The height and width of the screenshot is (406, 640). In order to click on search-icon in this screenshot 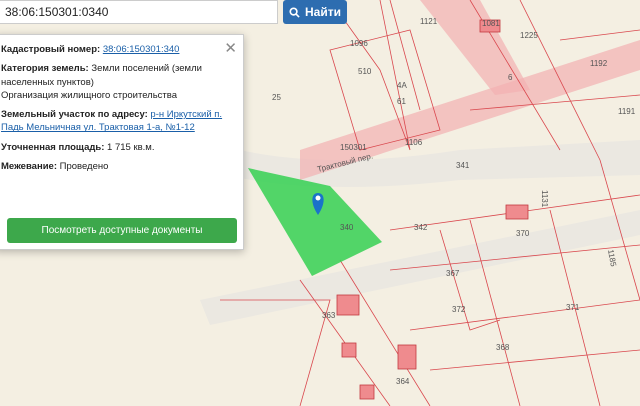, I will do `click(294, 12)`.